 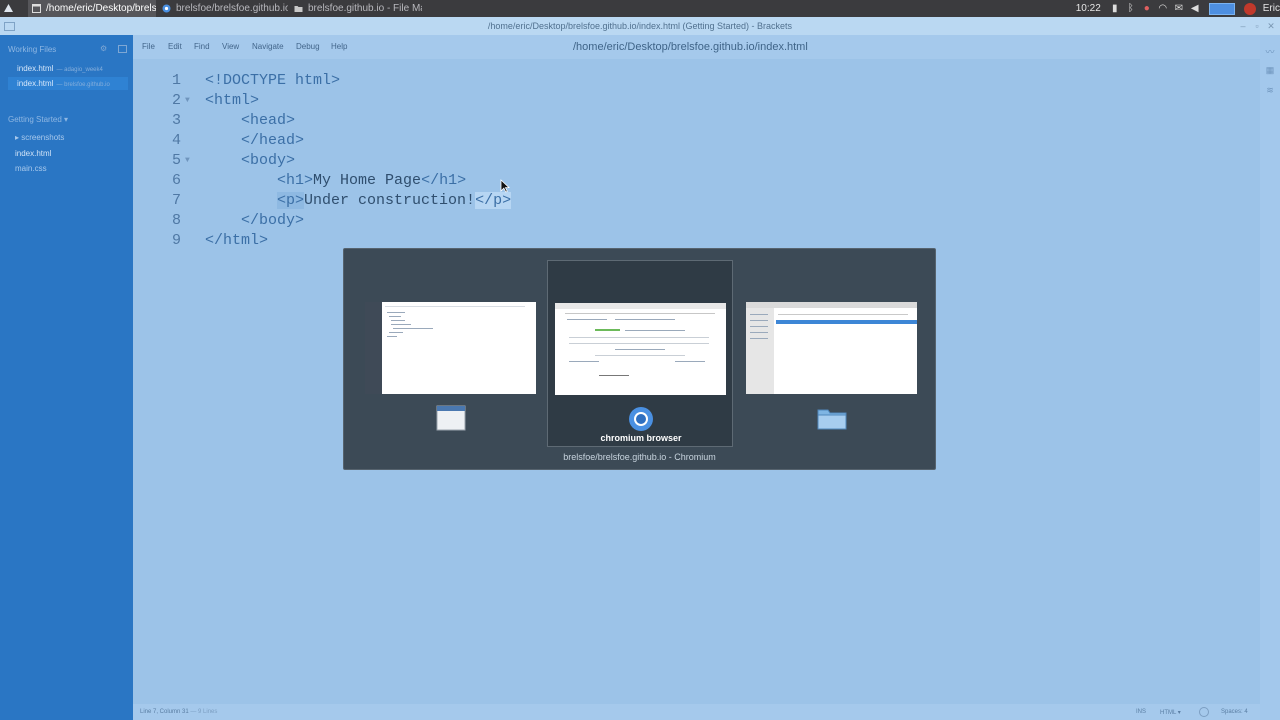 What do you see at coordinates (1141, 712) in the screenshot?
I see `insert-mode-toggle: INS` at bounding box center [1141, 712].